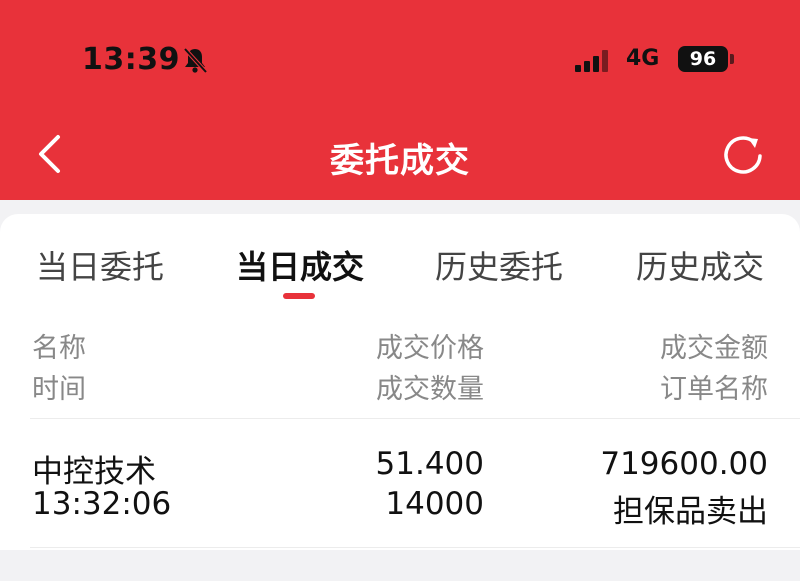 The width and height of the screenshot is (800, 581). I want to click on network-type: 4G, so click(643, 58).